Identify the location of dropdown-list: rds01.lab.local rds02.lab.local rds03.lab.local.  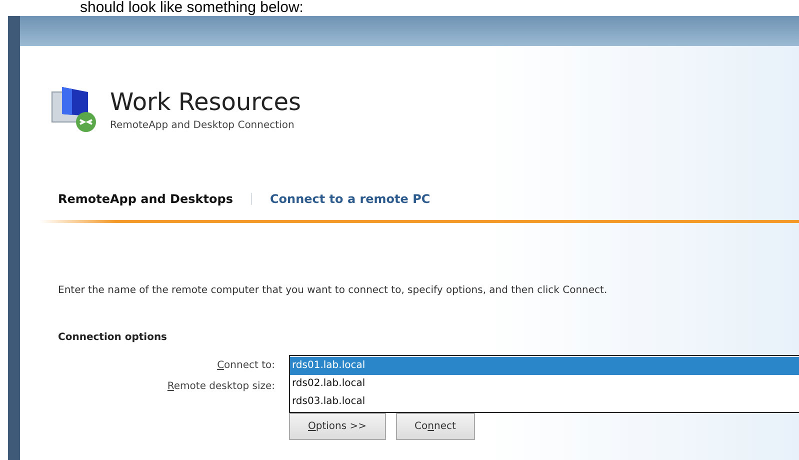
(544, 384).